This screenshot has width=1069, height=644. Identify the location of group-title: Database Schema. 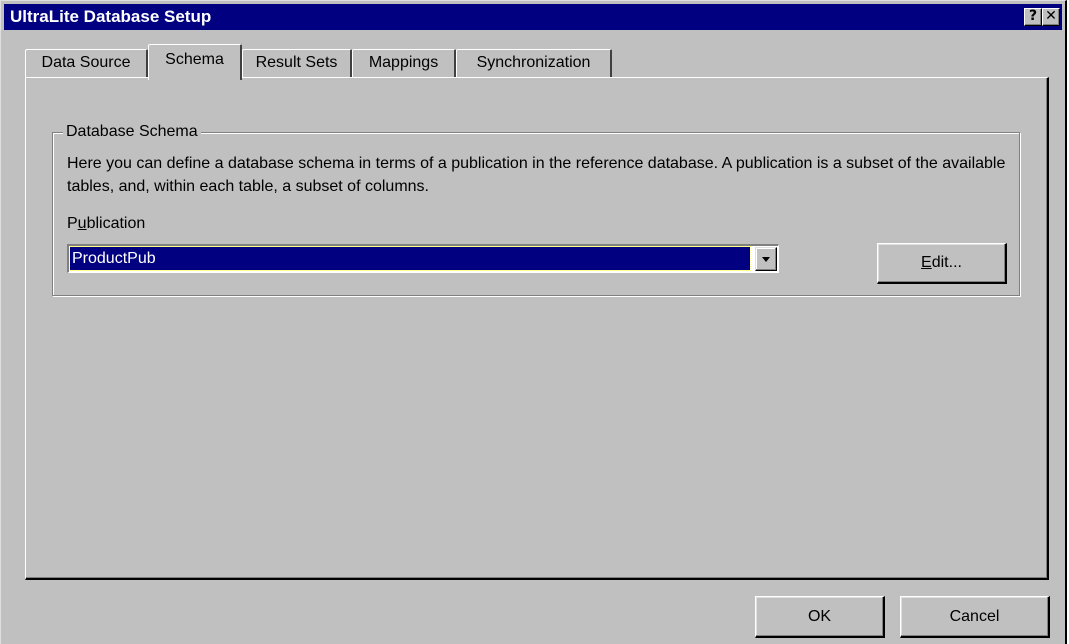
(132, 132).